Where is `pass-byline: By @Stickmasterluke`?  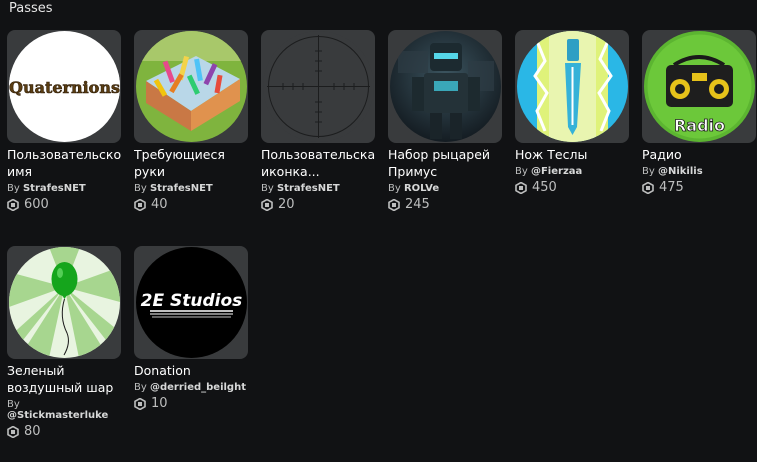 pass-byline: By @Stickmasterluke is located at coordinates (64, 410).